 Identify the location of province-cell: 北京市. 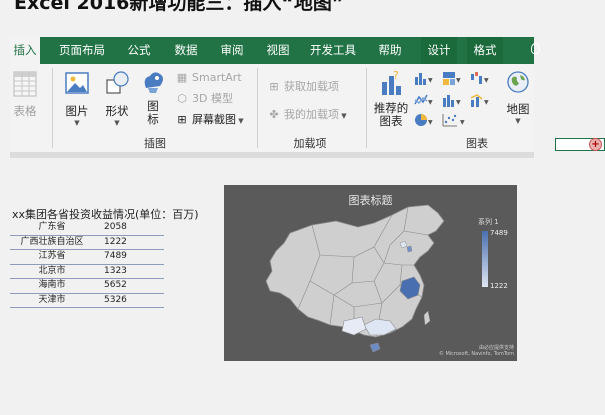
(52, 272).